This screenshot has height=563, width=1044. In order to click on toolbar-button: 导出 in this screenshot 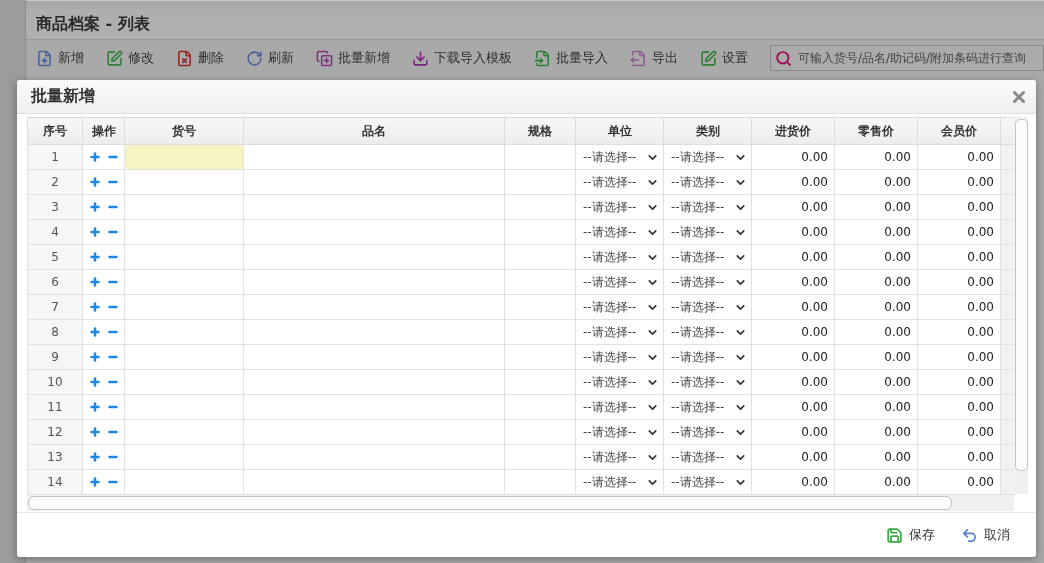, I will do `click(659, 58)`.